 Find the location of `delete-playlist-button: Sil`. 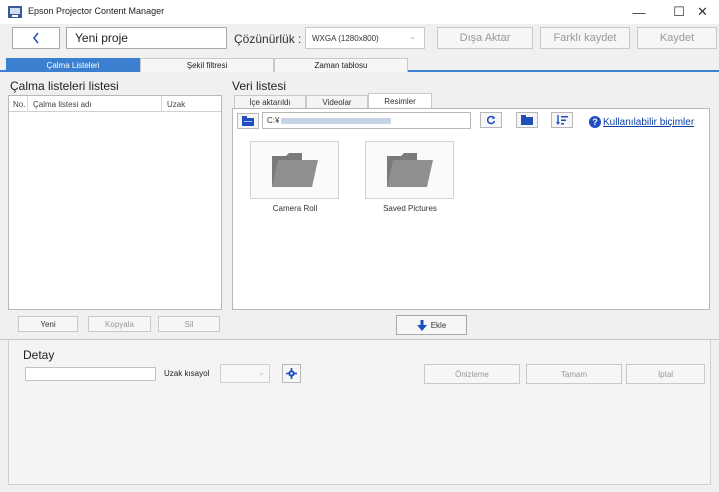

delete-playlist-button: Sil is located at coordinates (189, 324).